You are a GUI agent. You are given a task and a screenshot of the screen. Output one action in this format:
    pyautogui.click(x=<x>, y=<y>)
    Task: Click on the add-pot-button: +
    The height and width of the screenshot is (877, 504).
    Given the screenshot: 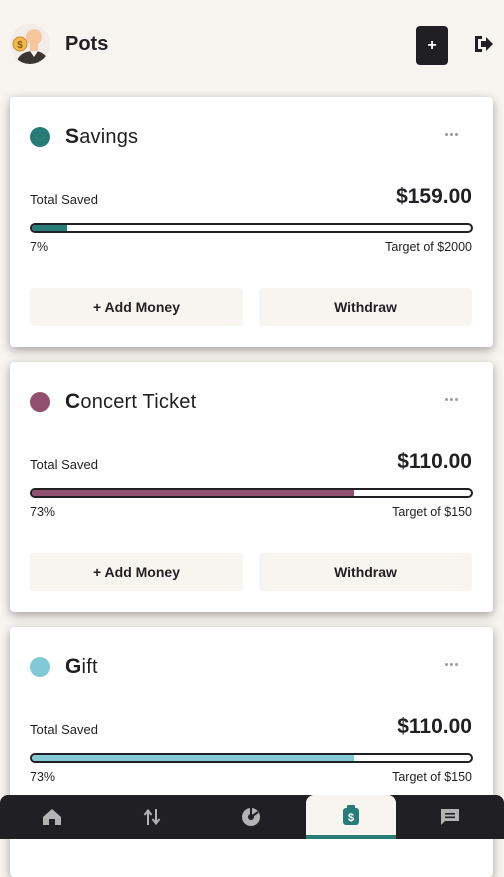 What is the action you would take?
    pyautogui.click(x=432, y=45)
    